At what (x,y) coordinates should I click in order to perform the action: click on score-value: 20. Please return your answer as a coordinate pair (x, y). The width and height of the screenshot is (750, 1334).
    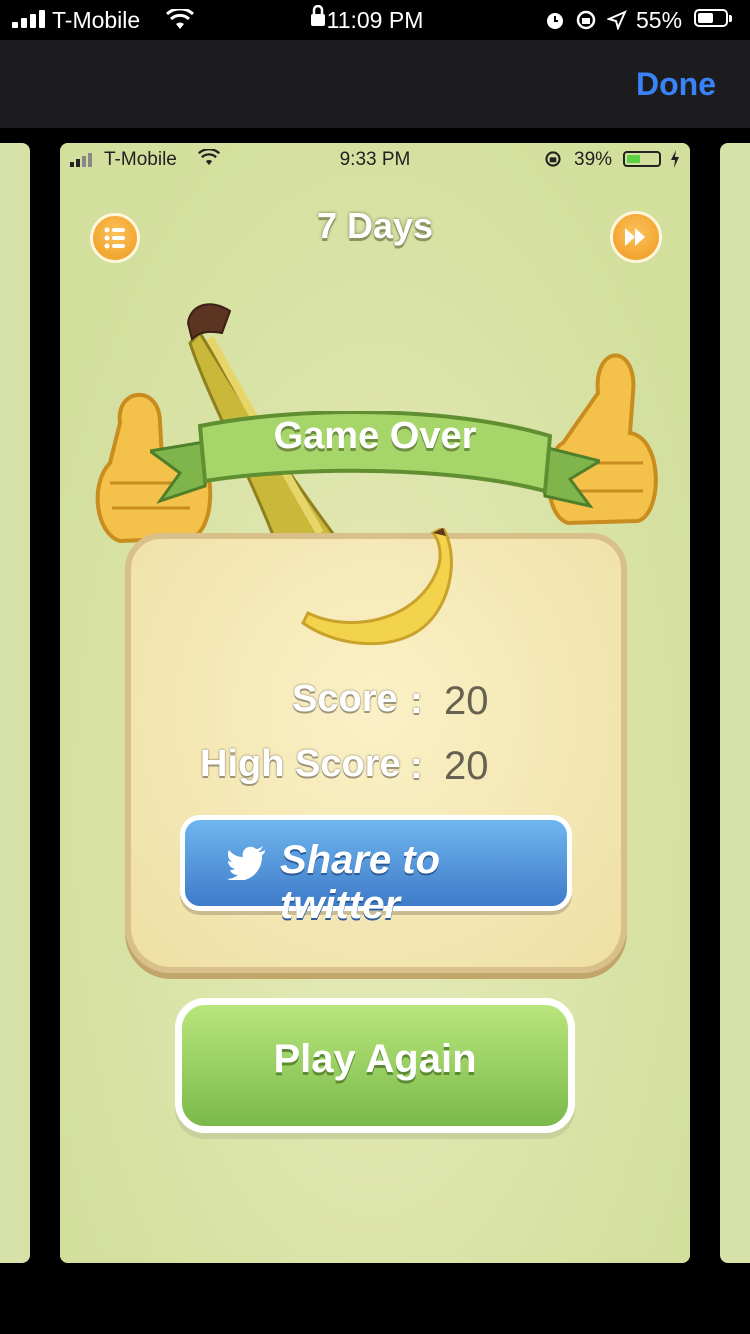
    Looking at the image, I should click on (466, 701).